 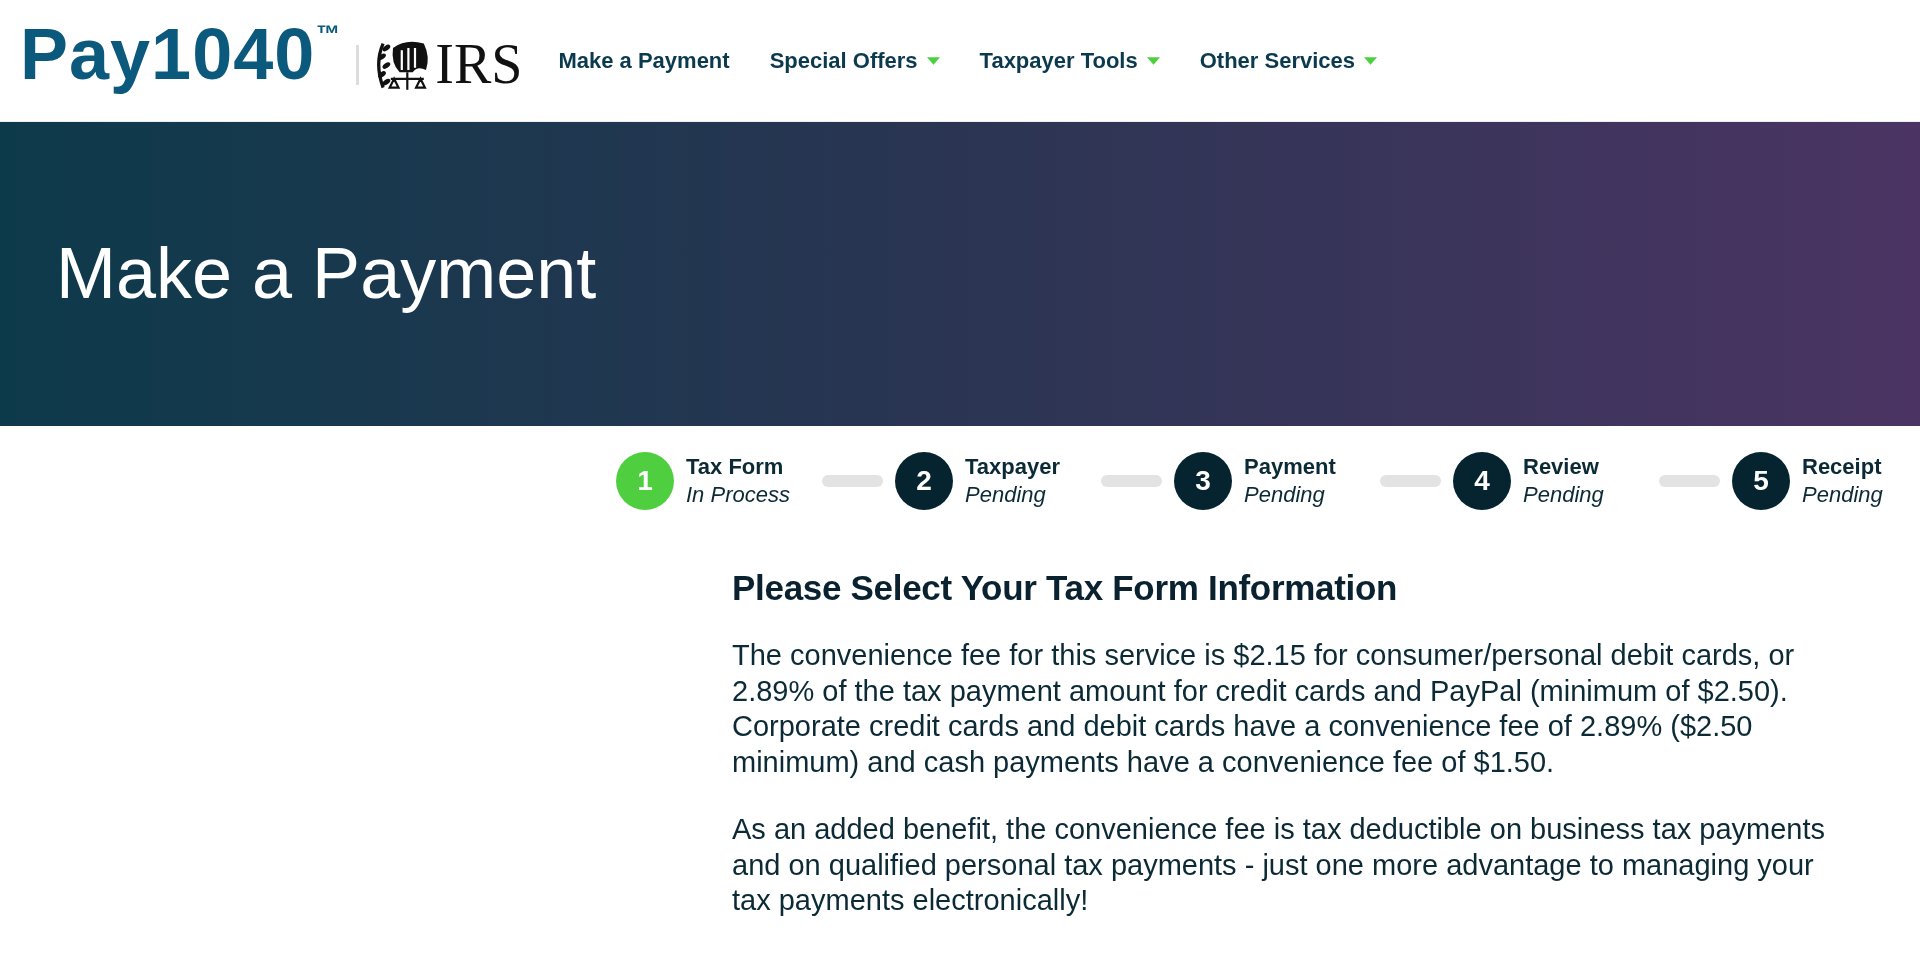 What do you see at coordinates (924, 481) in the screenshot?
I see `step-number: 2` at bounding box center [924, 481].